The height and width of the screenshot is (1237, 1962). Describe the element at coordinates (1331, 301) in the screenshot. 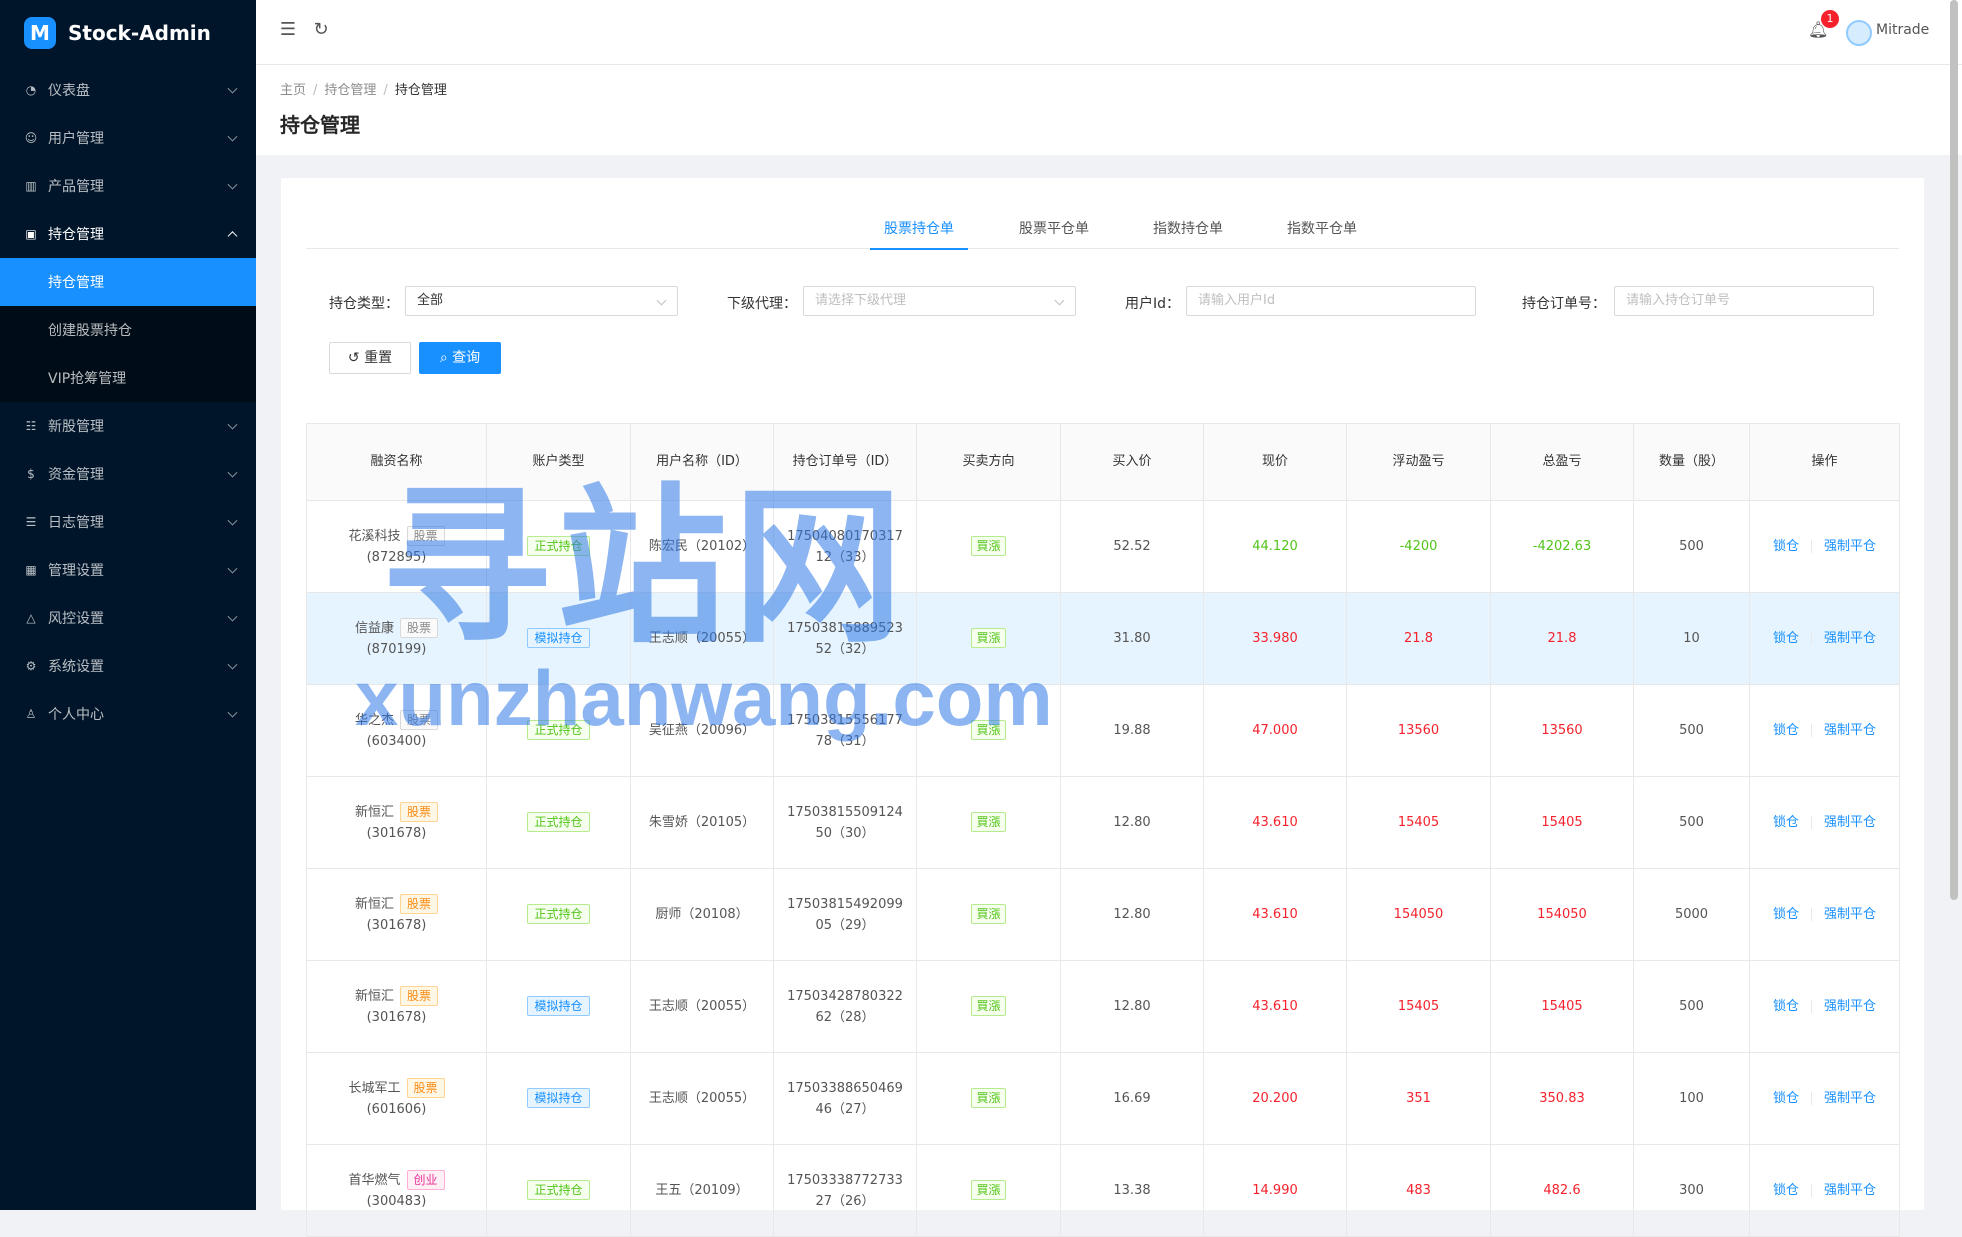

I see `userid-input: 请输入用户Id` at that location.